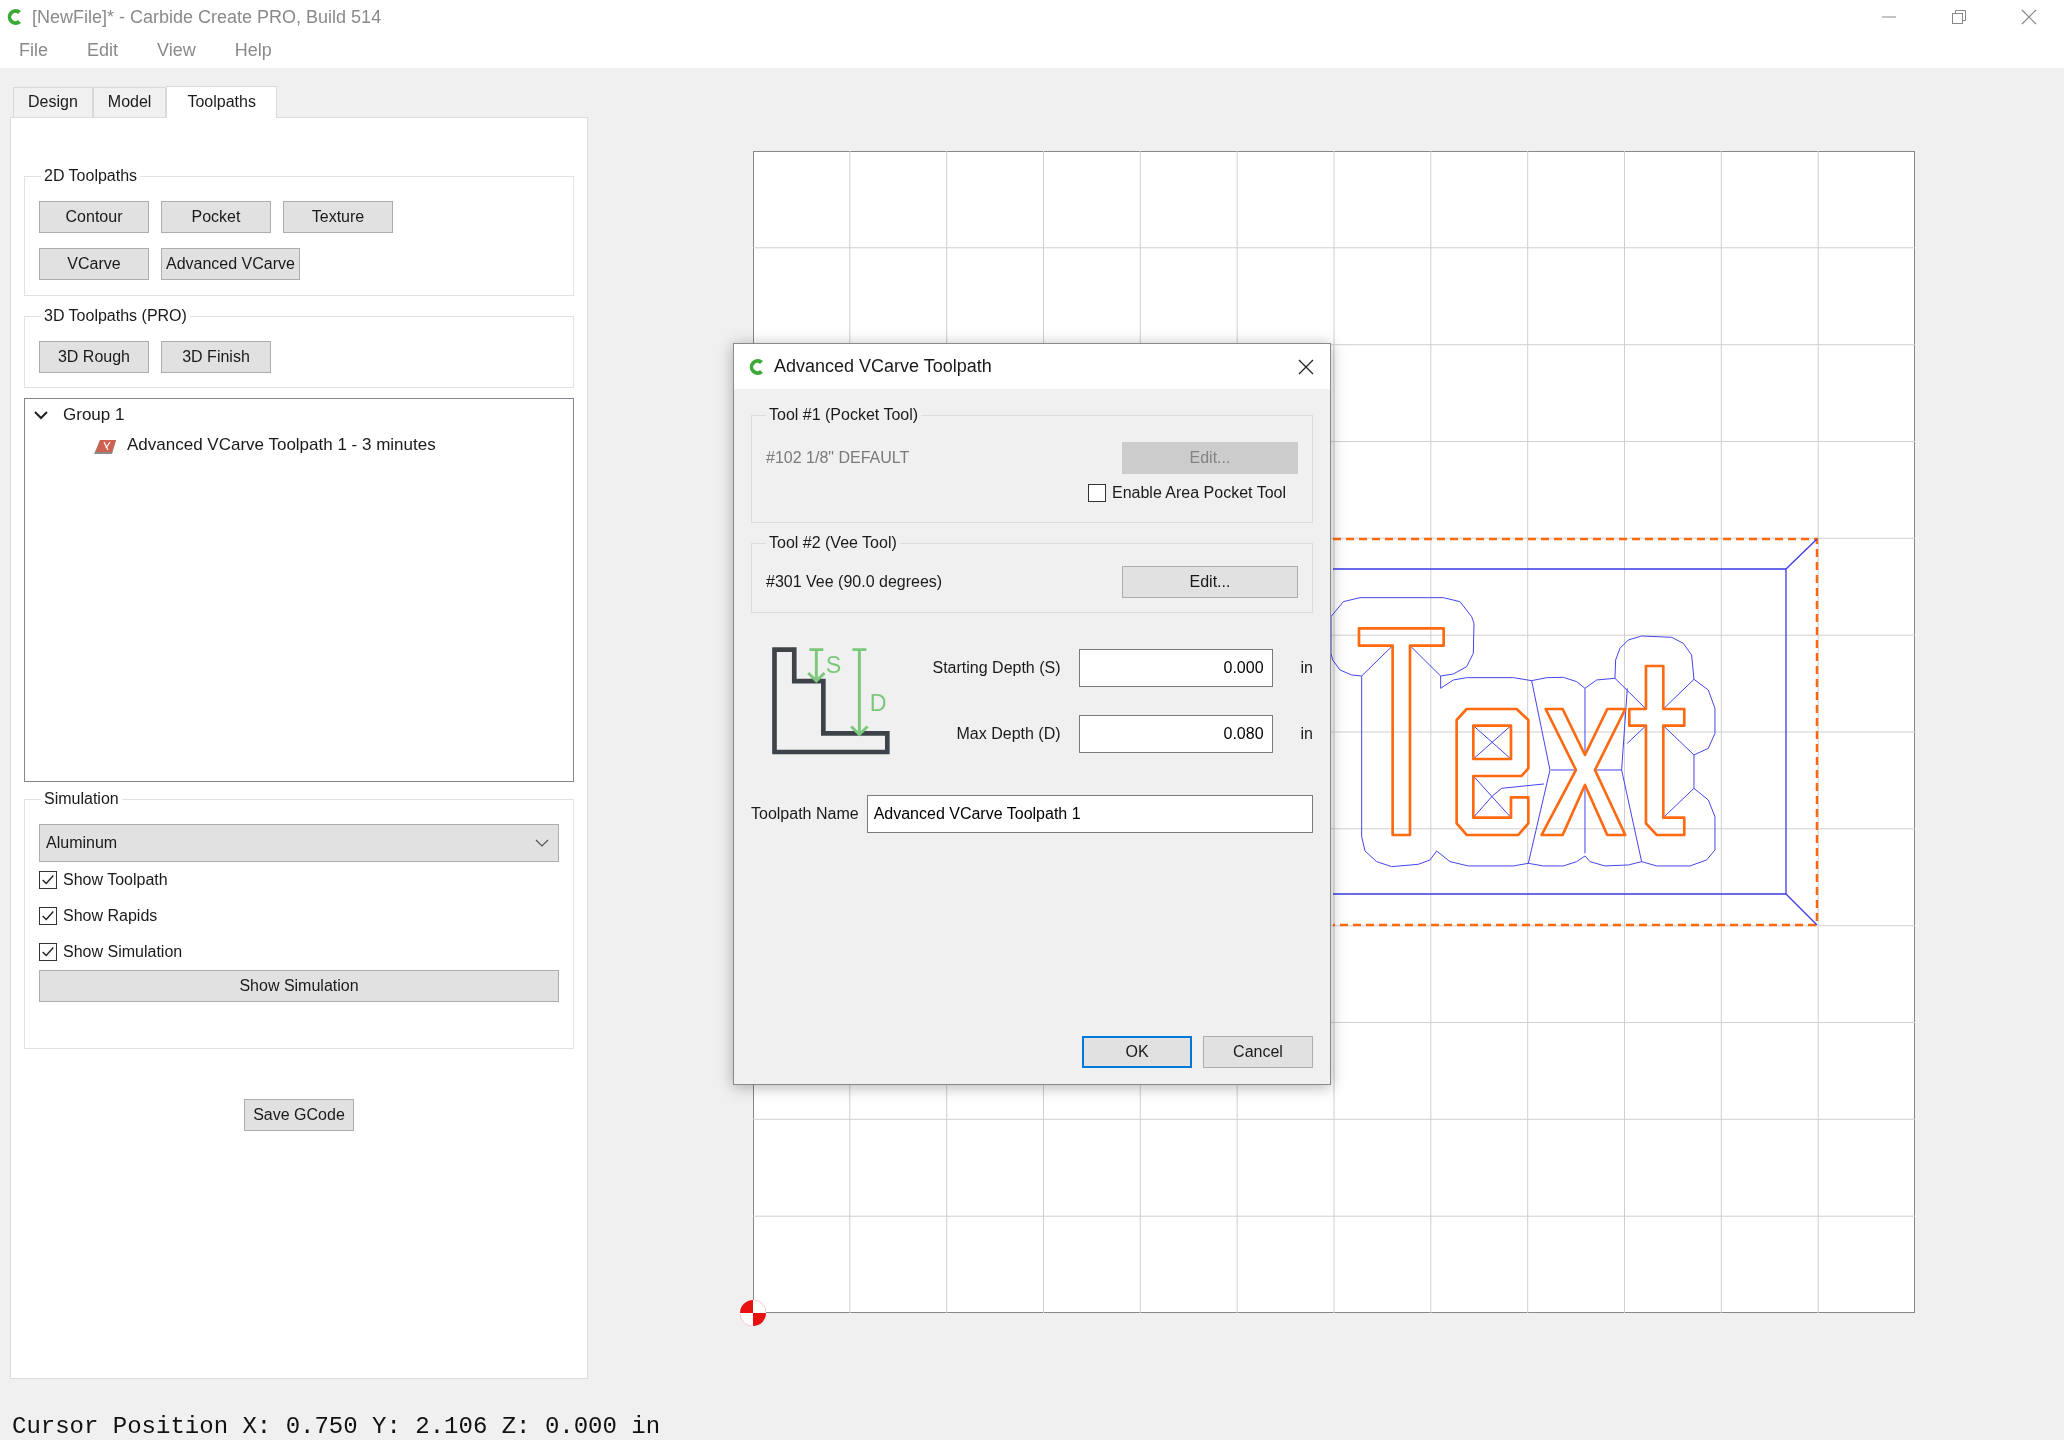 The image size is (2064, 1440). Describe the element at coordinates (1175, 734) in the screenshot. I see `depth-input: 0.080` at that location.